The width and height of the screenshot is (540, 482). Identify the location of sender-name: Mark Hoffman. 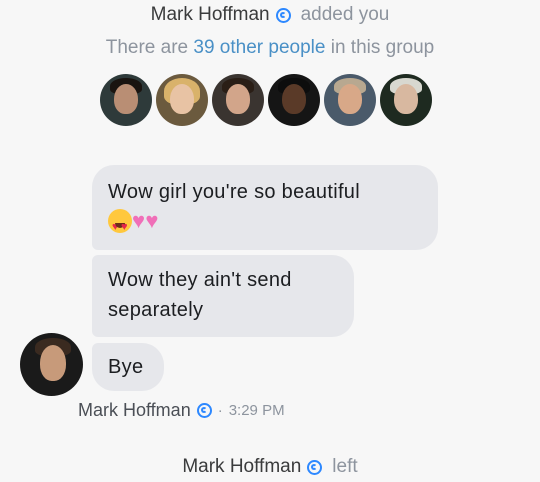
(134, 410).